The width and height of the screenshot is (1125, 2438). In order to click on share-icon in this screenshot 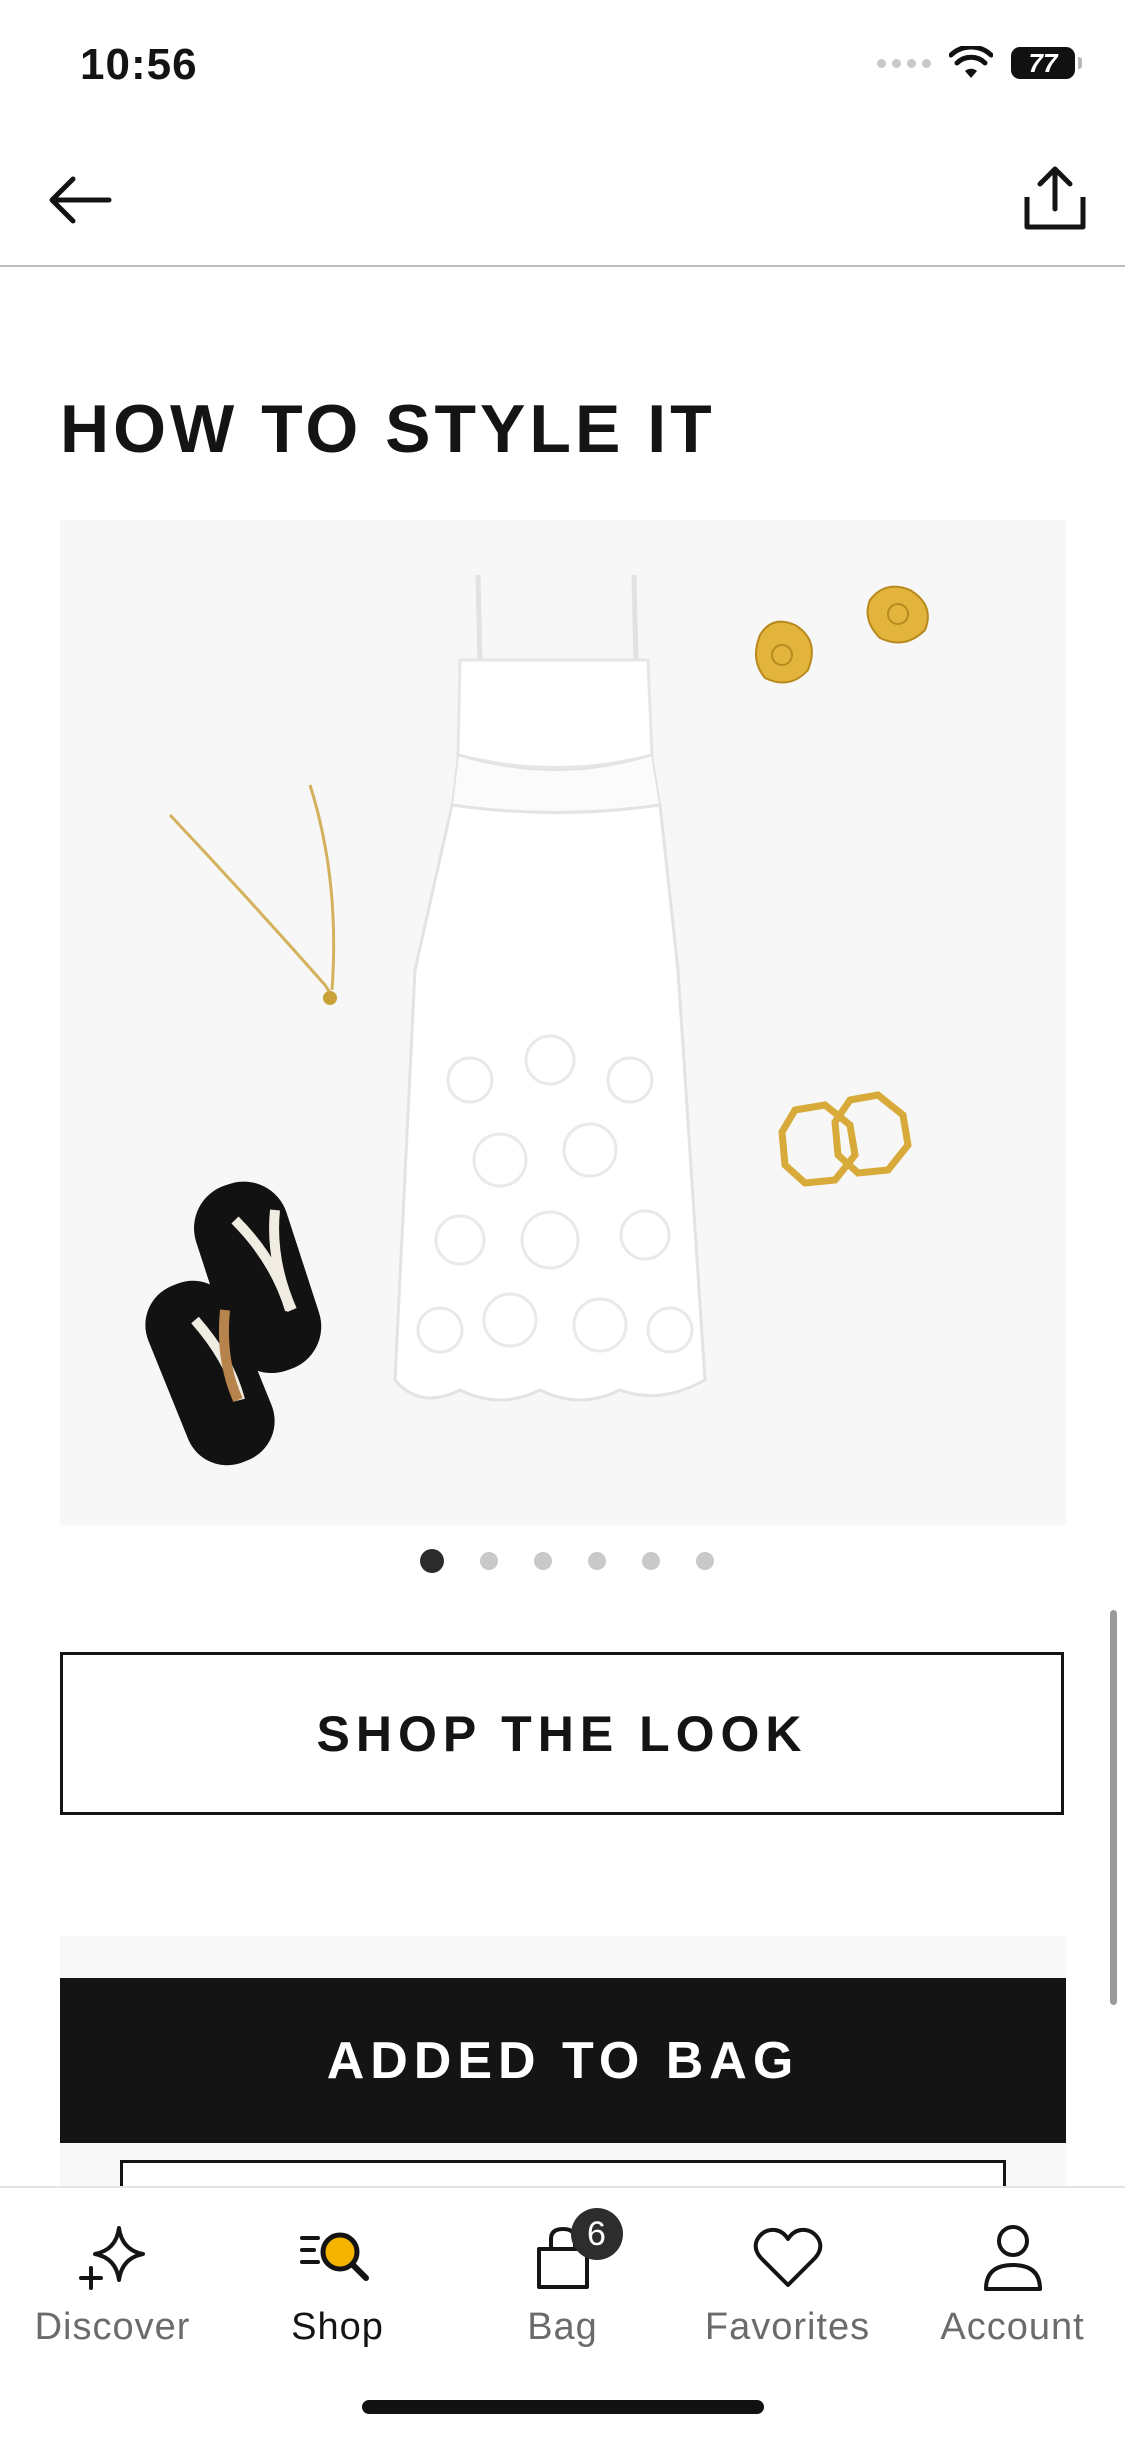, I will do `click(1055, 198)`.